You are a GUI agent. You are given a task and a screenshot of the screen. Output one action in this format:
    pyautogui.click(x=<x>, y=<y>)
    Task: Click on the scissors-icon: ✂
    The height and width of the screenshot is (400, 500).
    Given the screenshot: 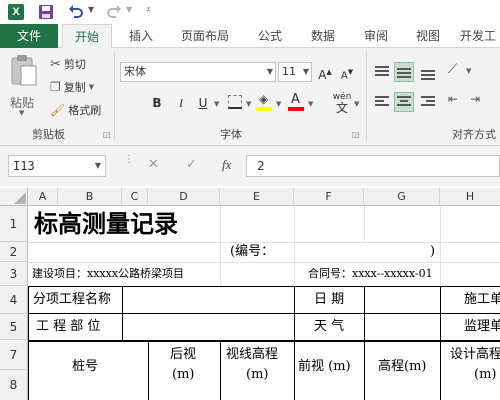 What is the action you would take?
    pyautogui.click(x=55, y=64)
    